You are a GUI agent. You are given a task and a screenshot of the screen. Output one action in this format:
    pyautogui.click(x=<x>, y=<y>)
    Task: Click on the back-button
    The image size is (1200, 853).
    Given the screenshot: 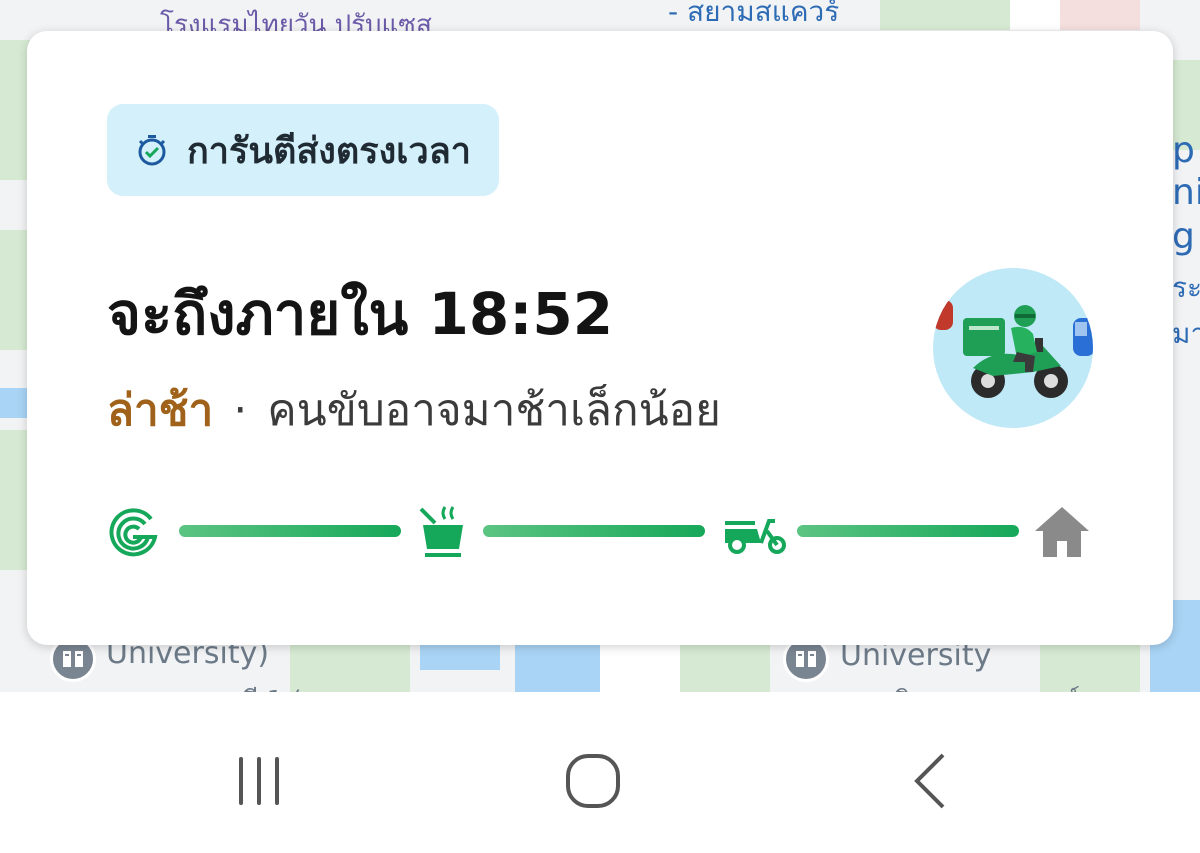 What is the action you would take?
    pyautogui.click(x=931, y=781)
    